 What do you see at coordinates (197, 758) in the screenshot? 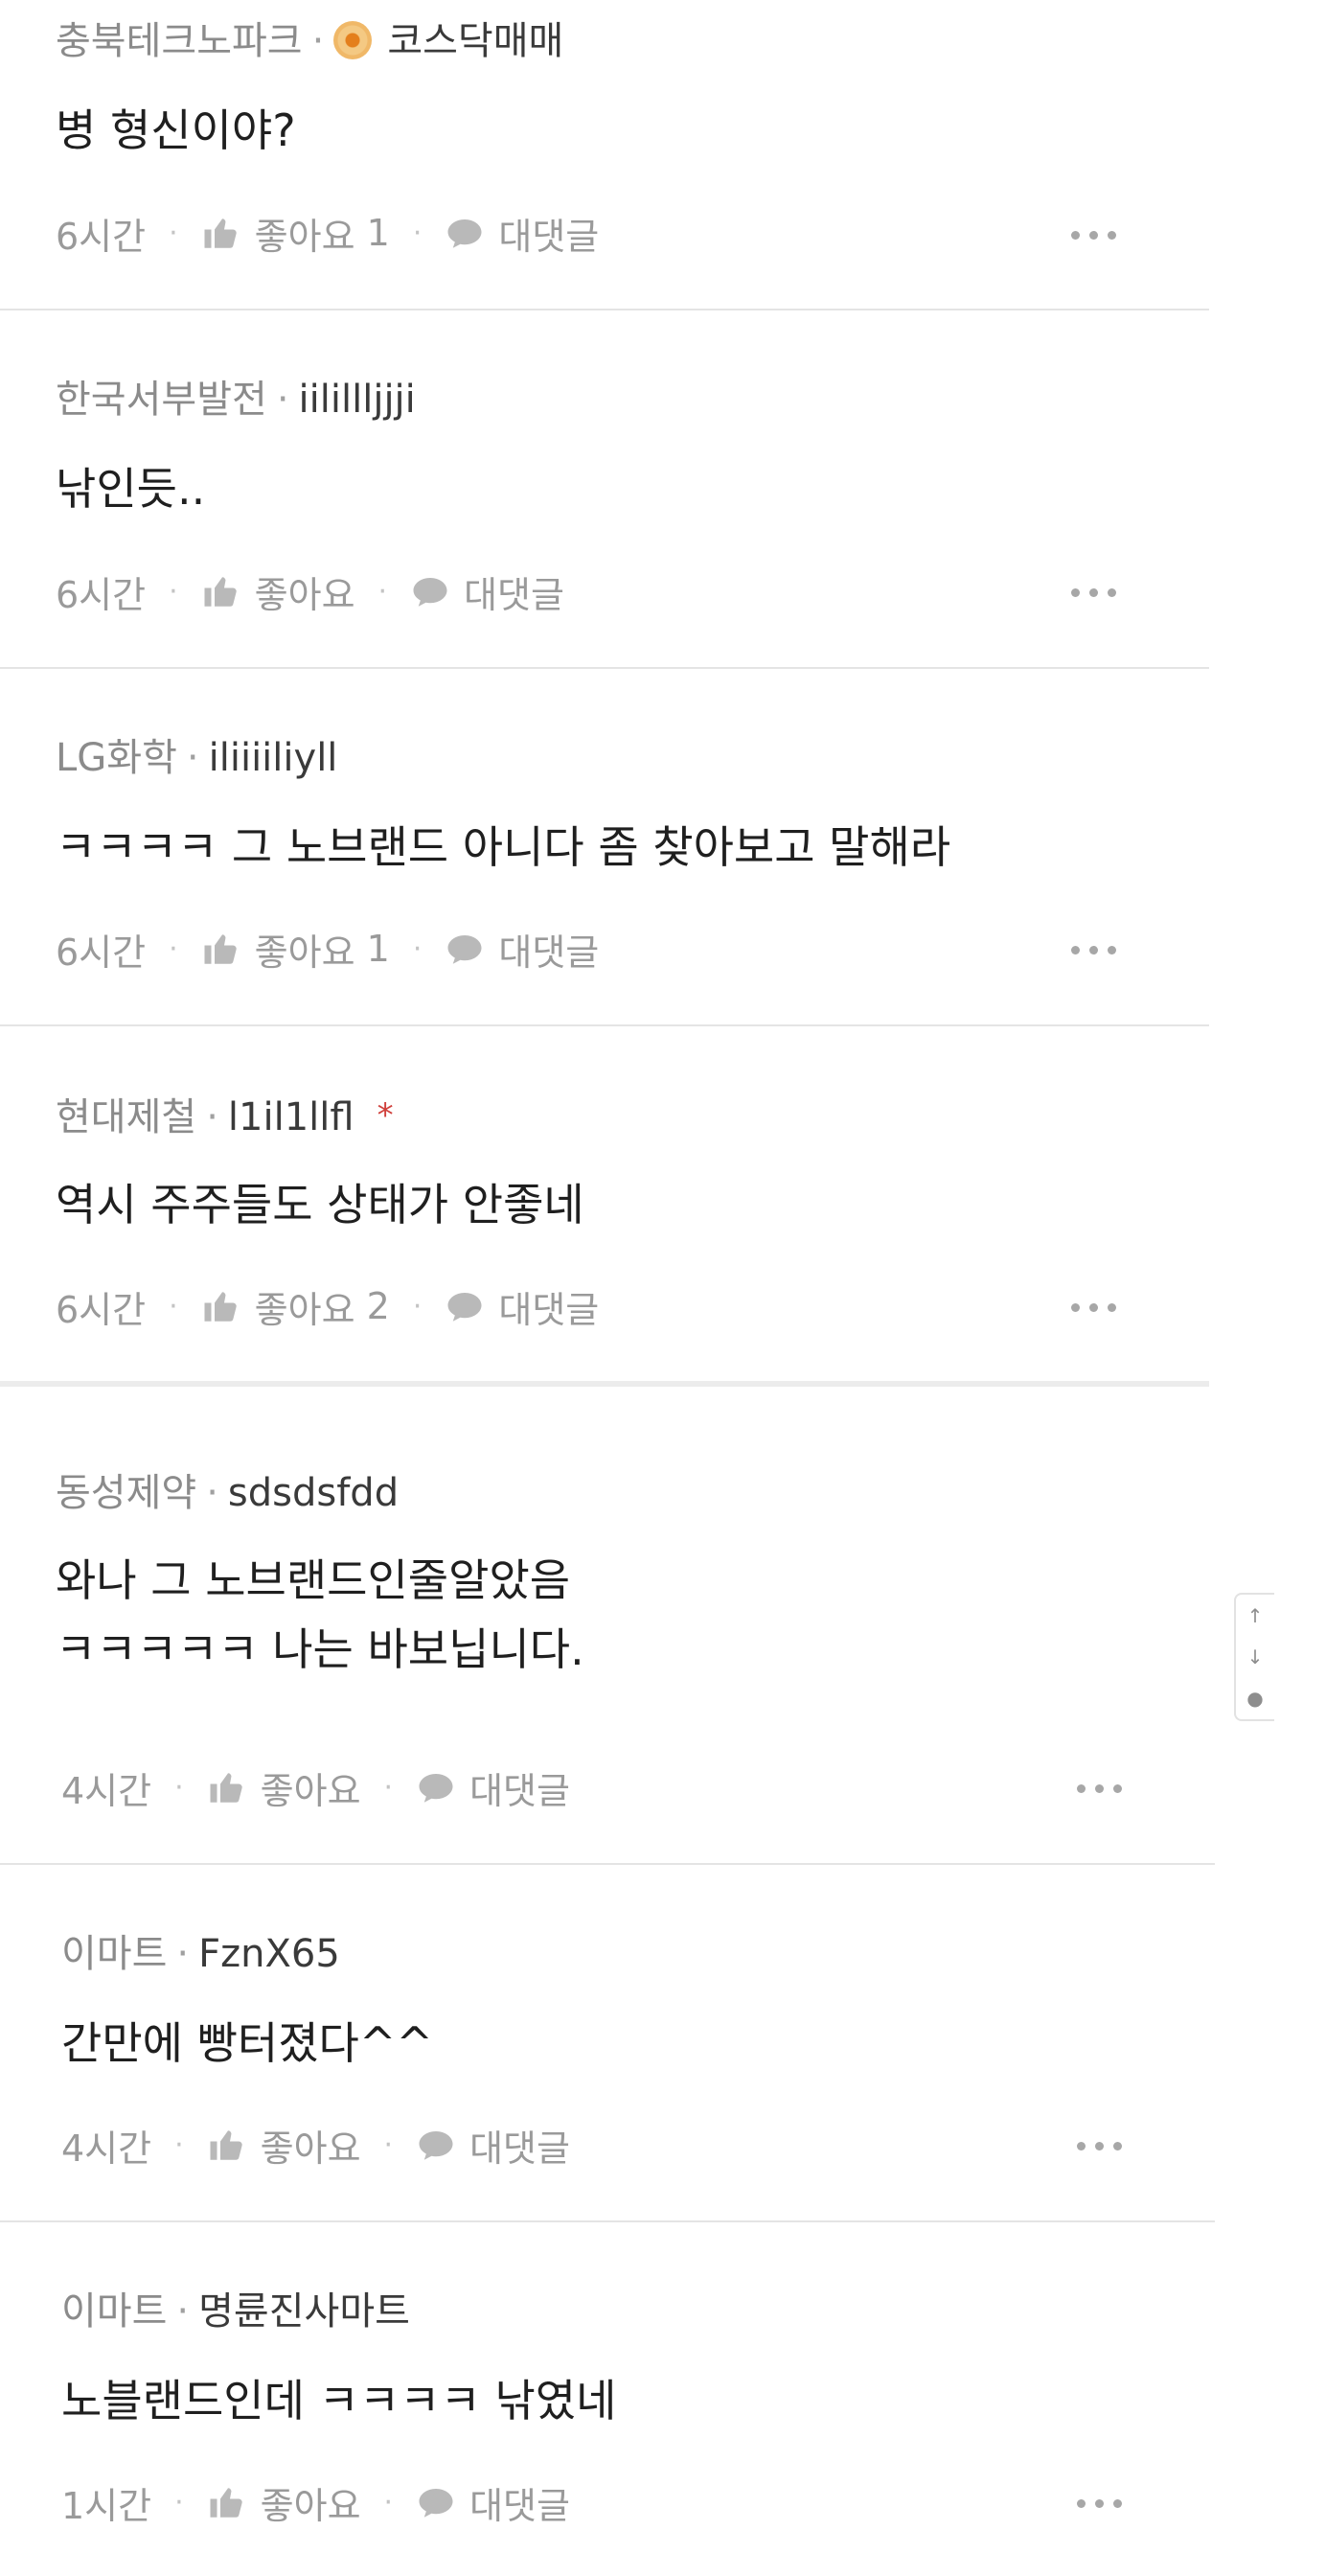
I see `comment-meta: LG화학 · iliiiiliyll` at bounding box center [197, 758].